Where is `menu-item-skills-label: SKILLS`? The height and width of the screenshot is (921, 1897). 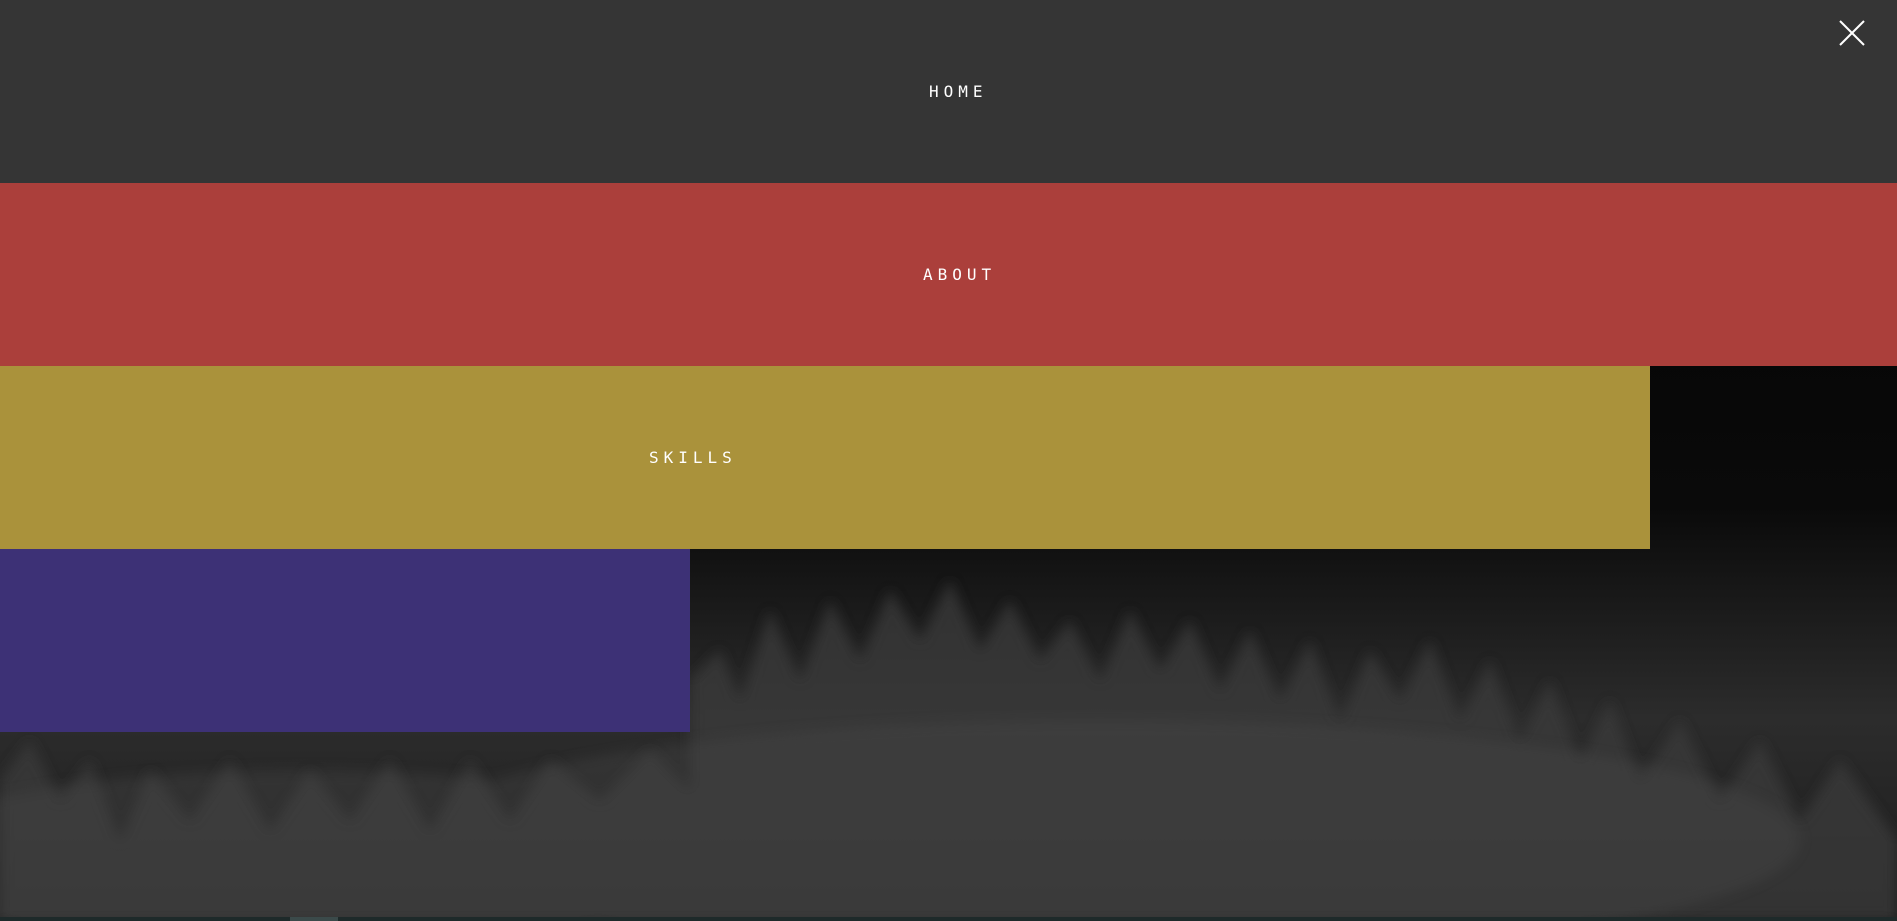
menu-item-skills-label: SKILLS is located at coordinates (693, 457).